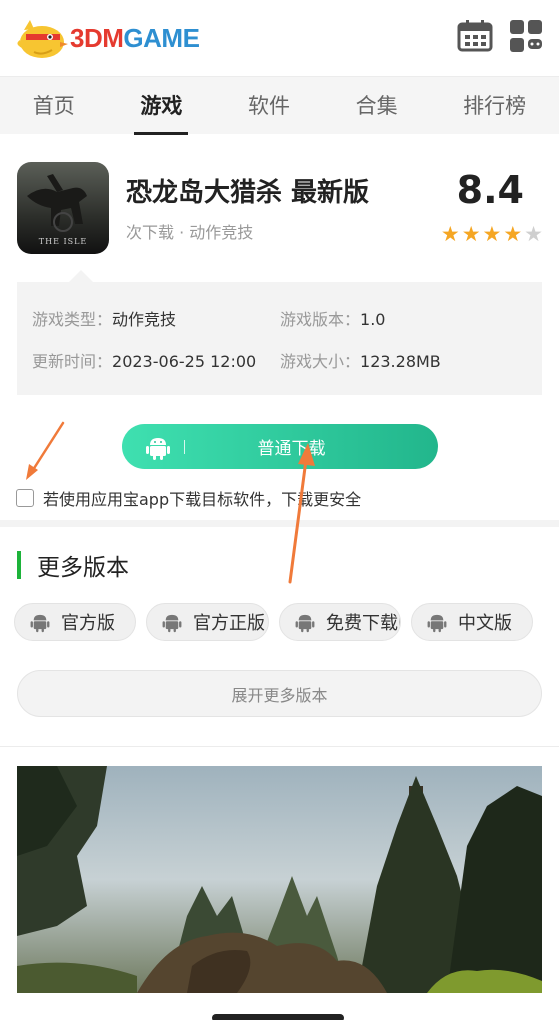 This screenshot has width=559, height=1020. Describe the element at coordinates (279, 693) in the screenshot. I see `expand-more-versions-button: 展开更多版本` at that location.